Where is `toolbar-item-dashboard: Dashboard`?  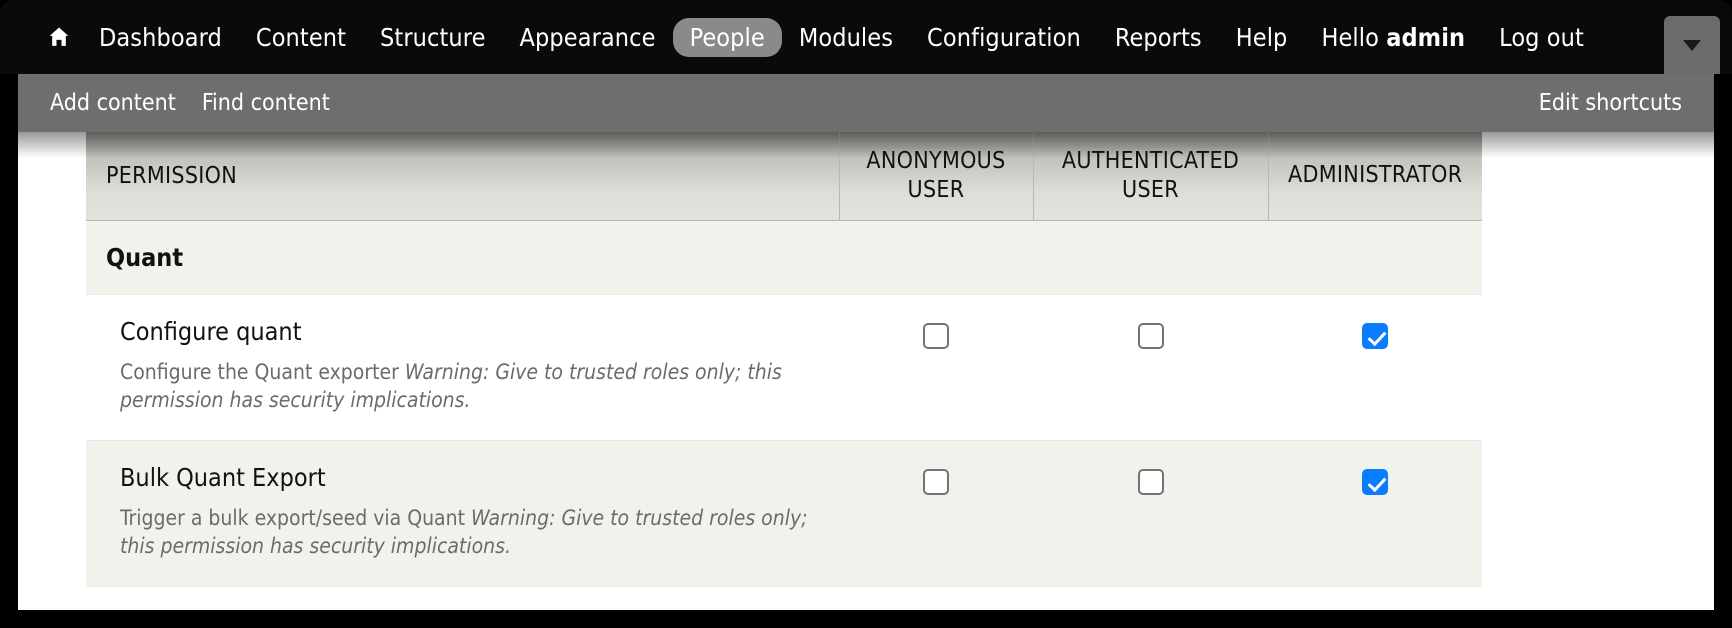 toolbar-item-dashboard: Dashboard is located at coordinates (160, 37).